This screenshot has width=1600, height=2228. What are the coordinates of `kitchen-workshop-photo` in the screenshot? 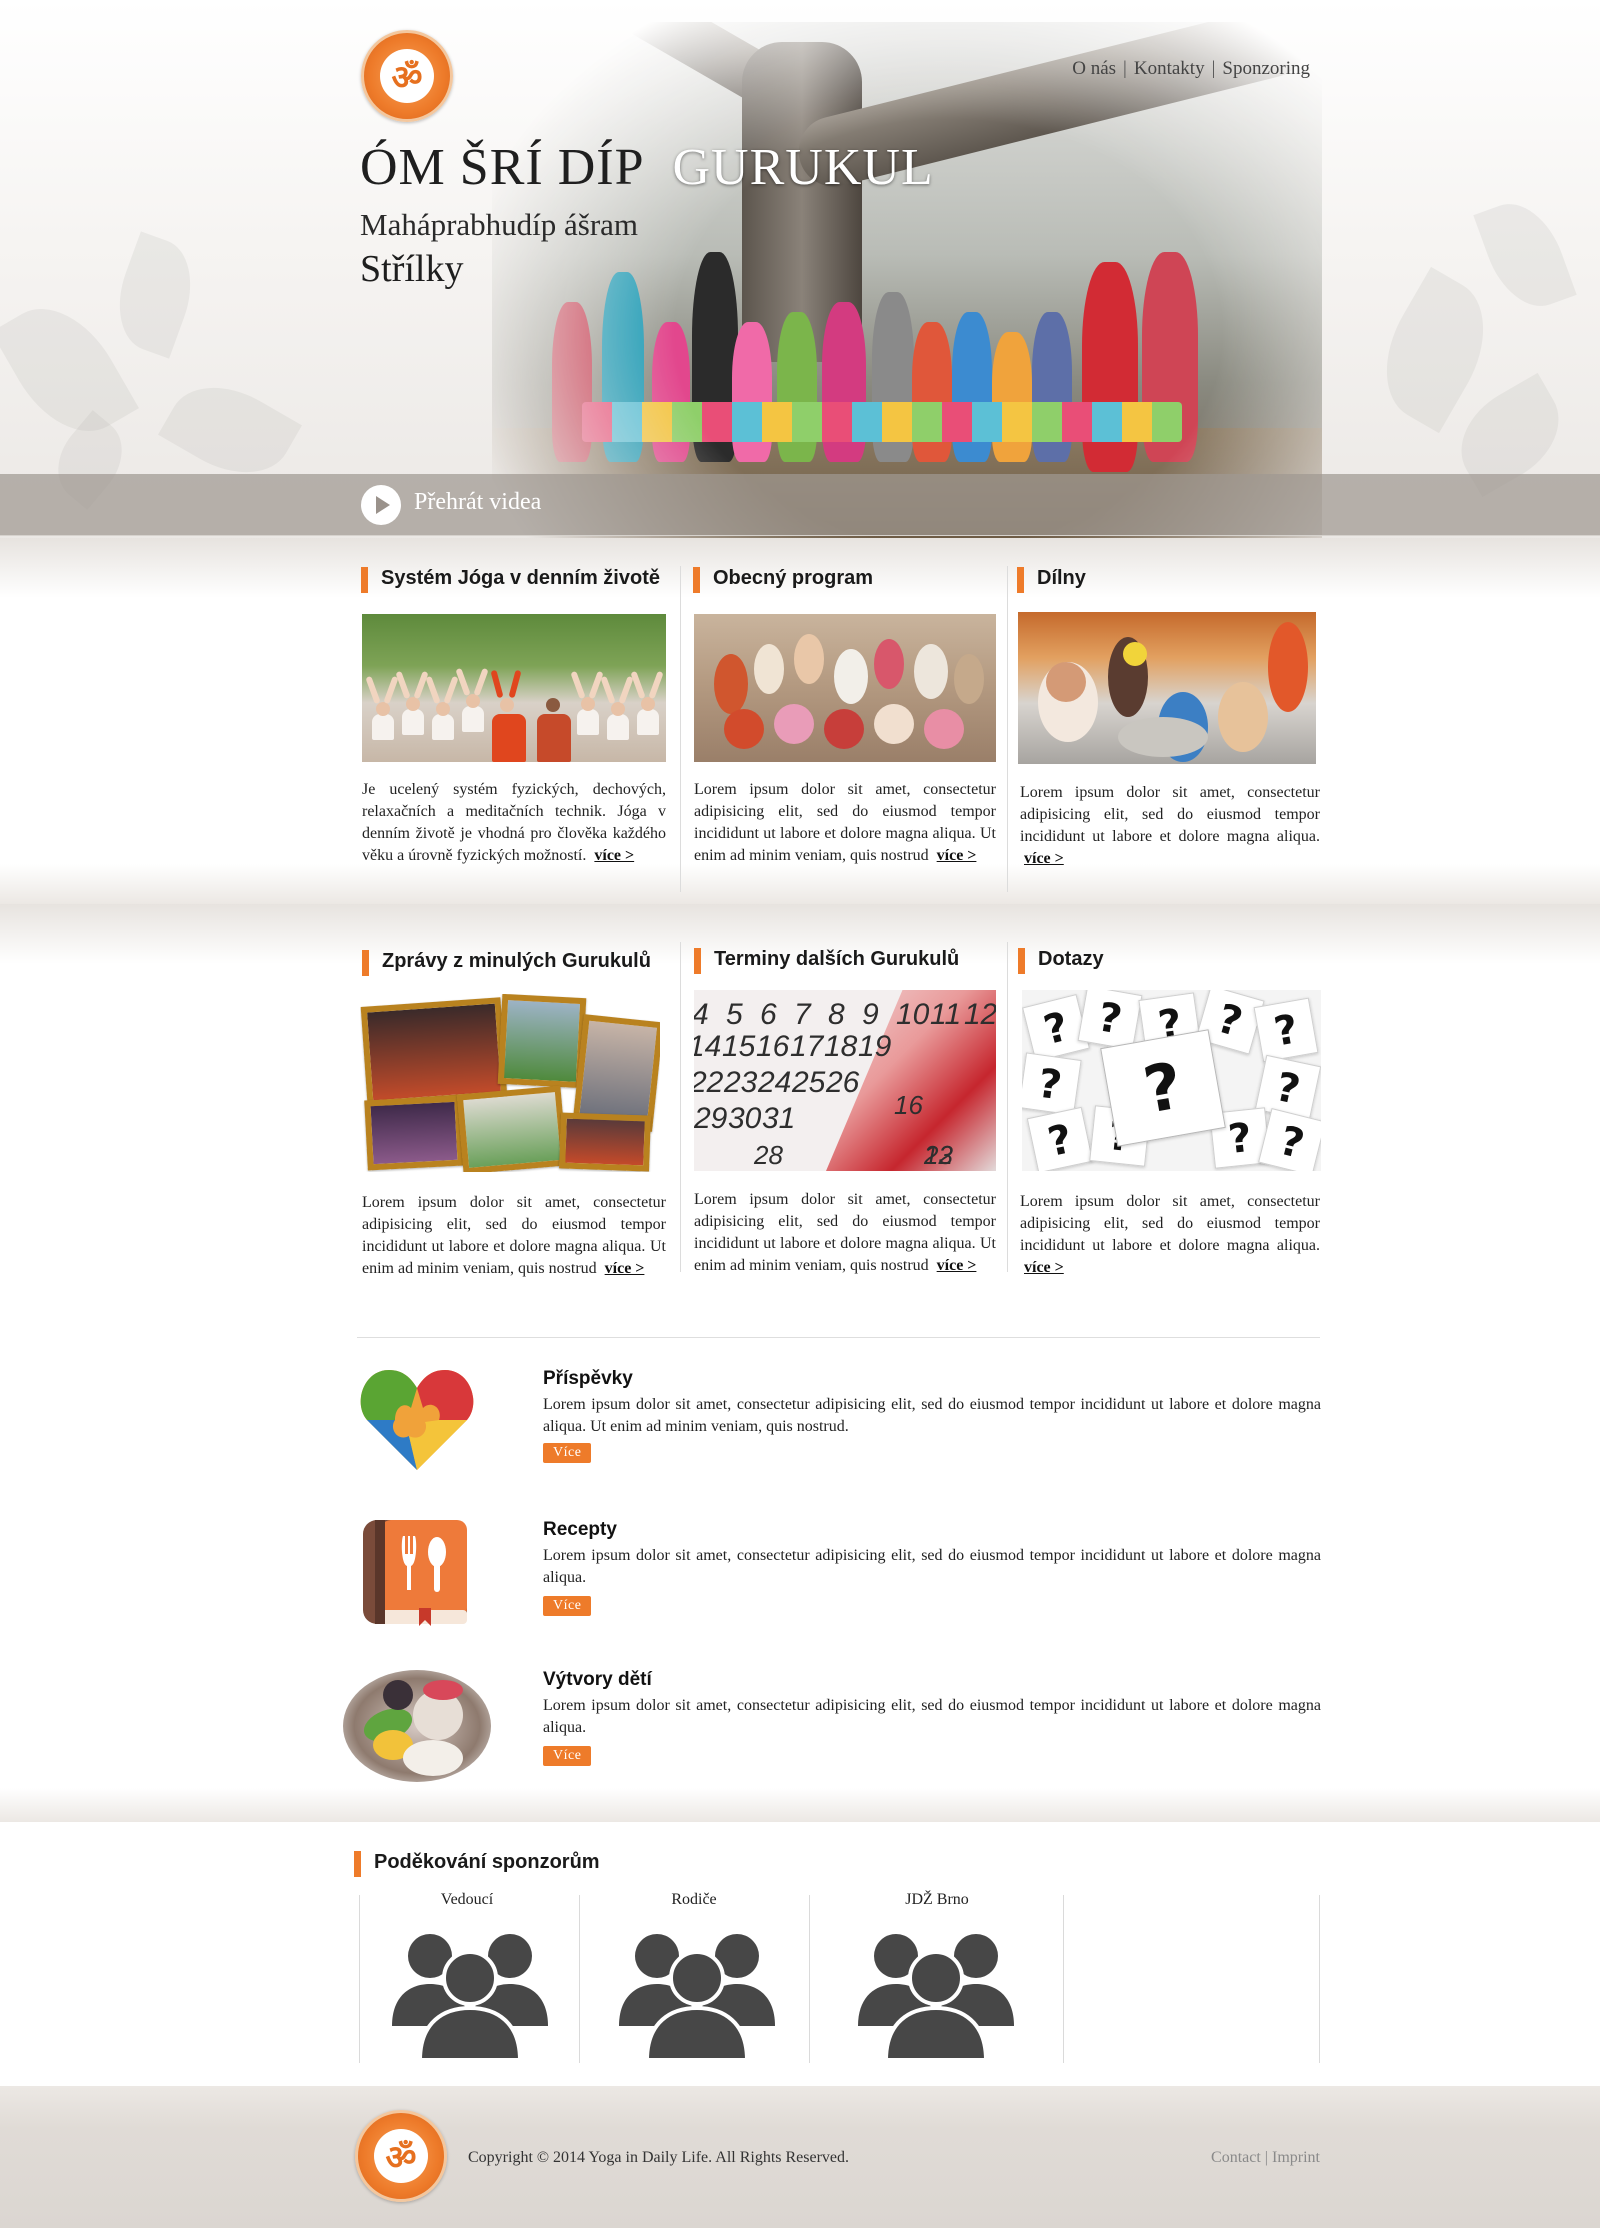 It's located at (1167, 688).